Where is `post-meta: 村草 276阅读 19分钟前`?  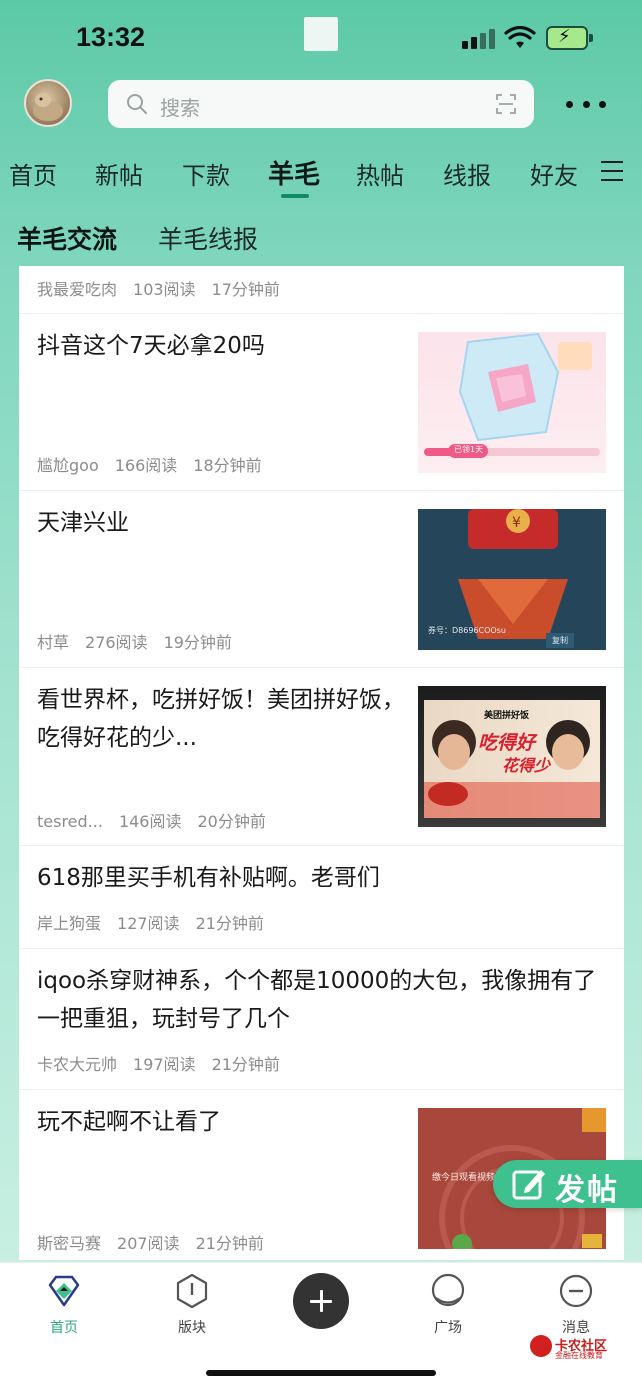 post-meta: 村草 276阅读 19分钟前 is located at coordinates (142, 641).